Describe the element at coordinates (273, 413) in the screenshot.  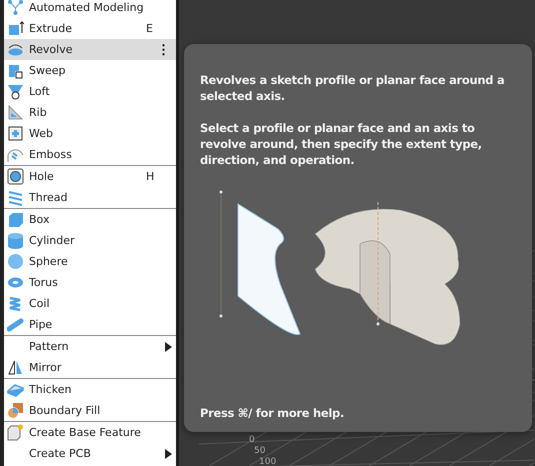
I see `help-hint: Press ⌘/ for more help.` at that location.